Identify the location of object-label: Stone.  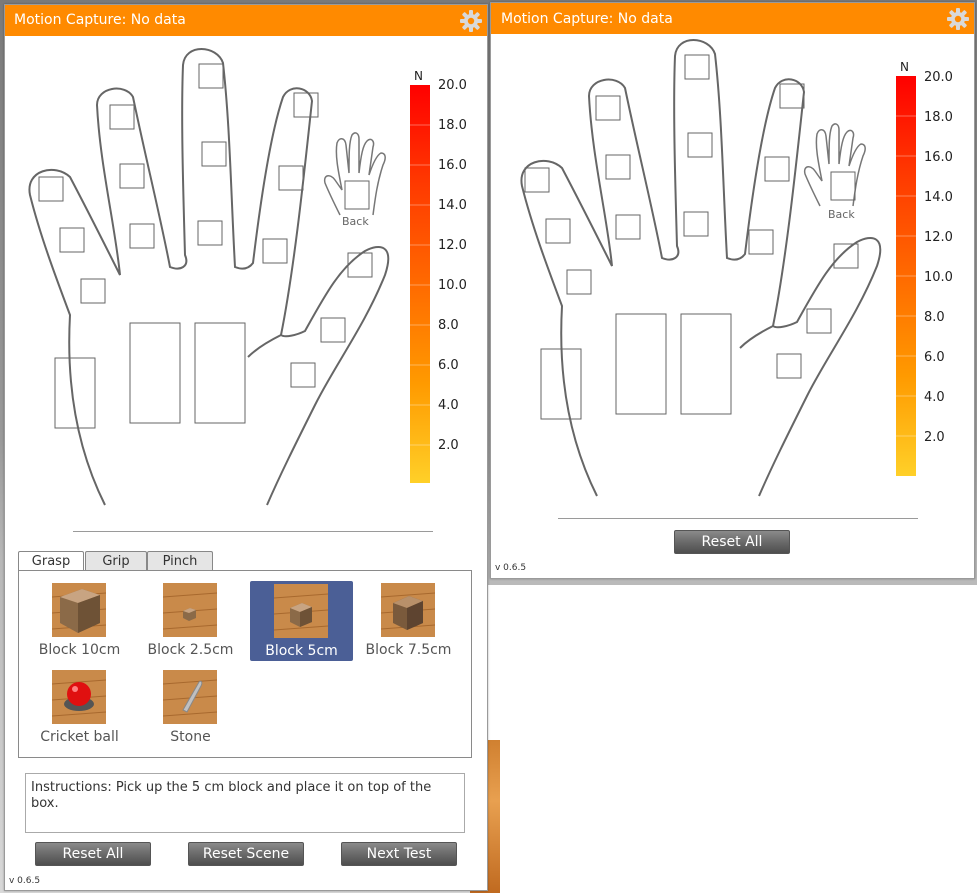
(190, 737).